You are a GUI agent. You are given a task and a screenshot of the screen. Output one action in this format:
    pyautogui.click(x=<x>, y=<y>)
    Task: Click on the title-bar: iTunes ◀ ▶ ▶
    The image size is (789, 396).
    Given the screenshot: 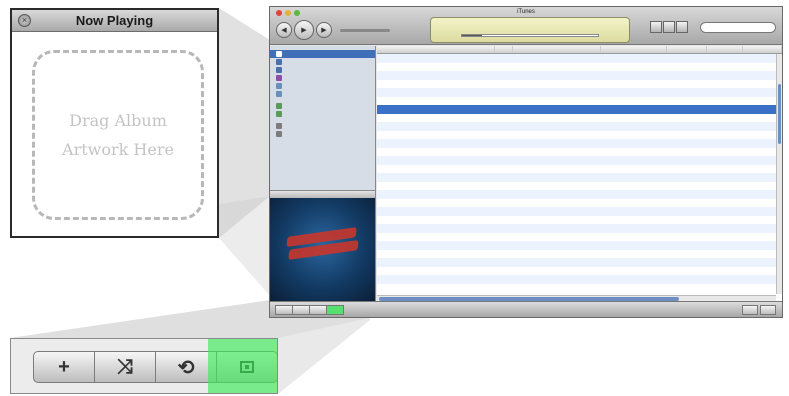 What is the action you would take?
    pyautogui.click(x=526, y=26)
    